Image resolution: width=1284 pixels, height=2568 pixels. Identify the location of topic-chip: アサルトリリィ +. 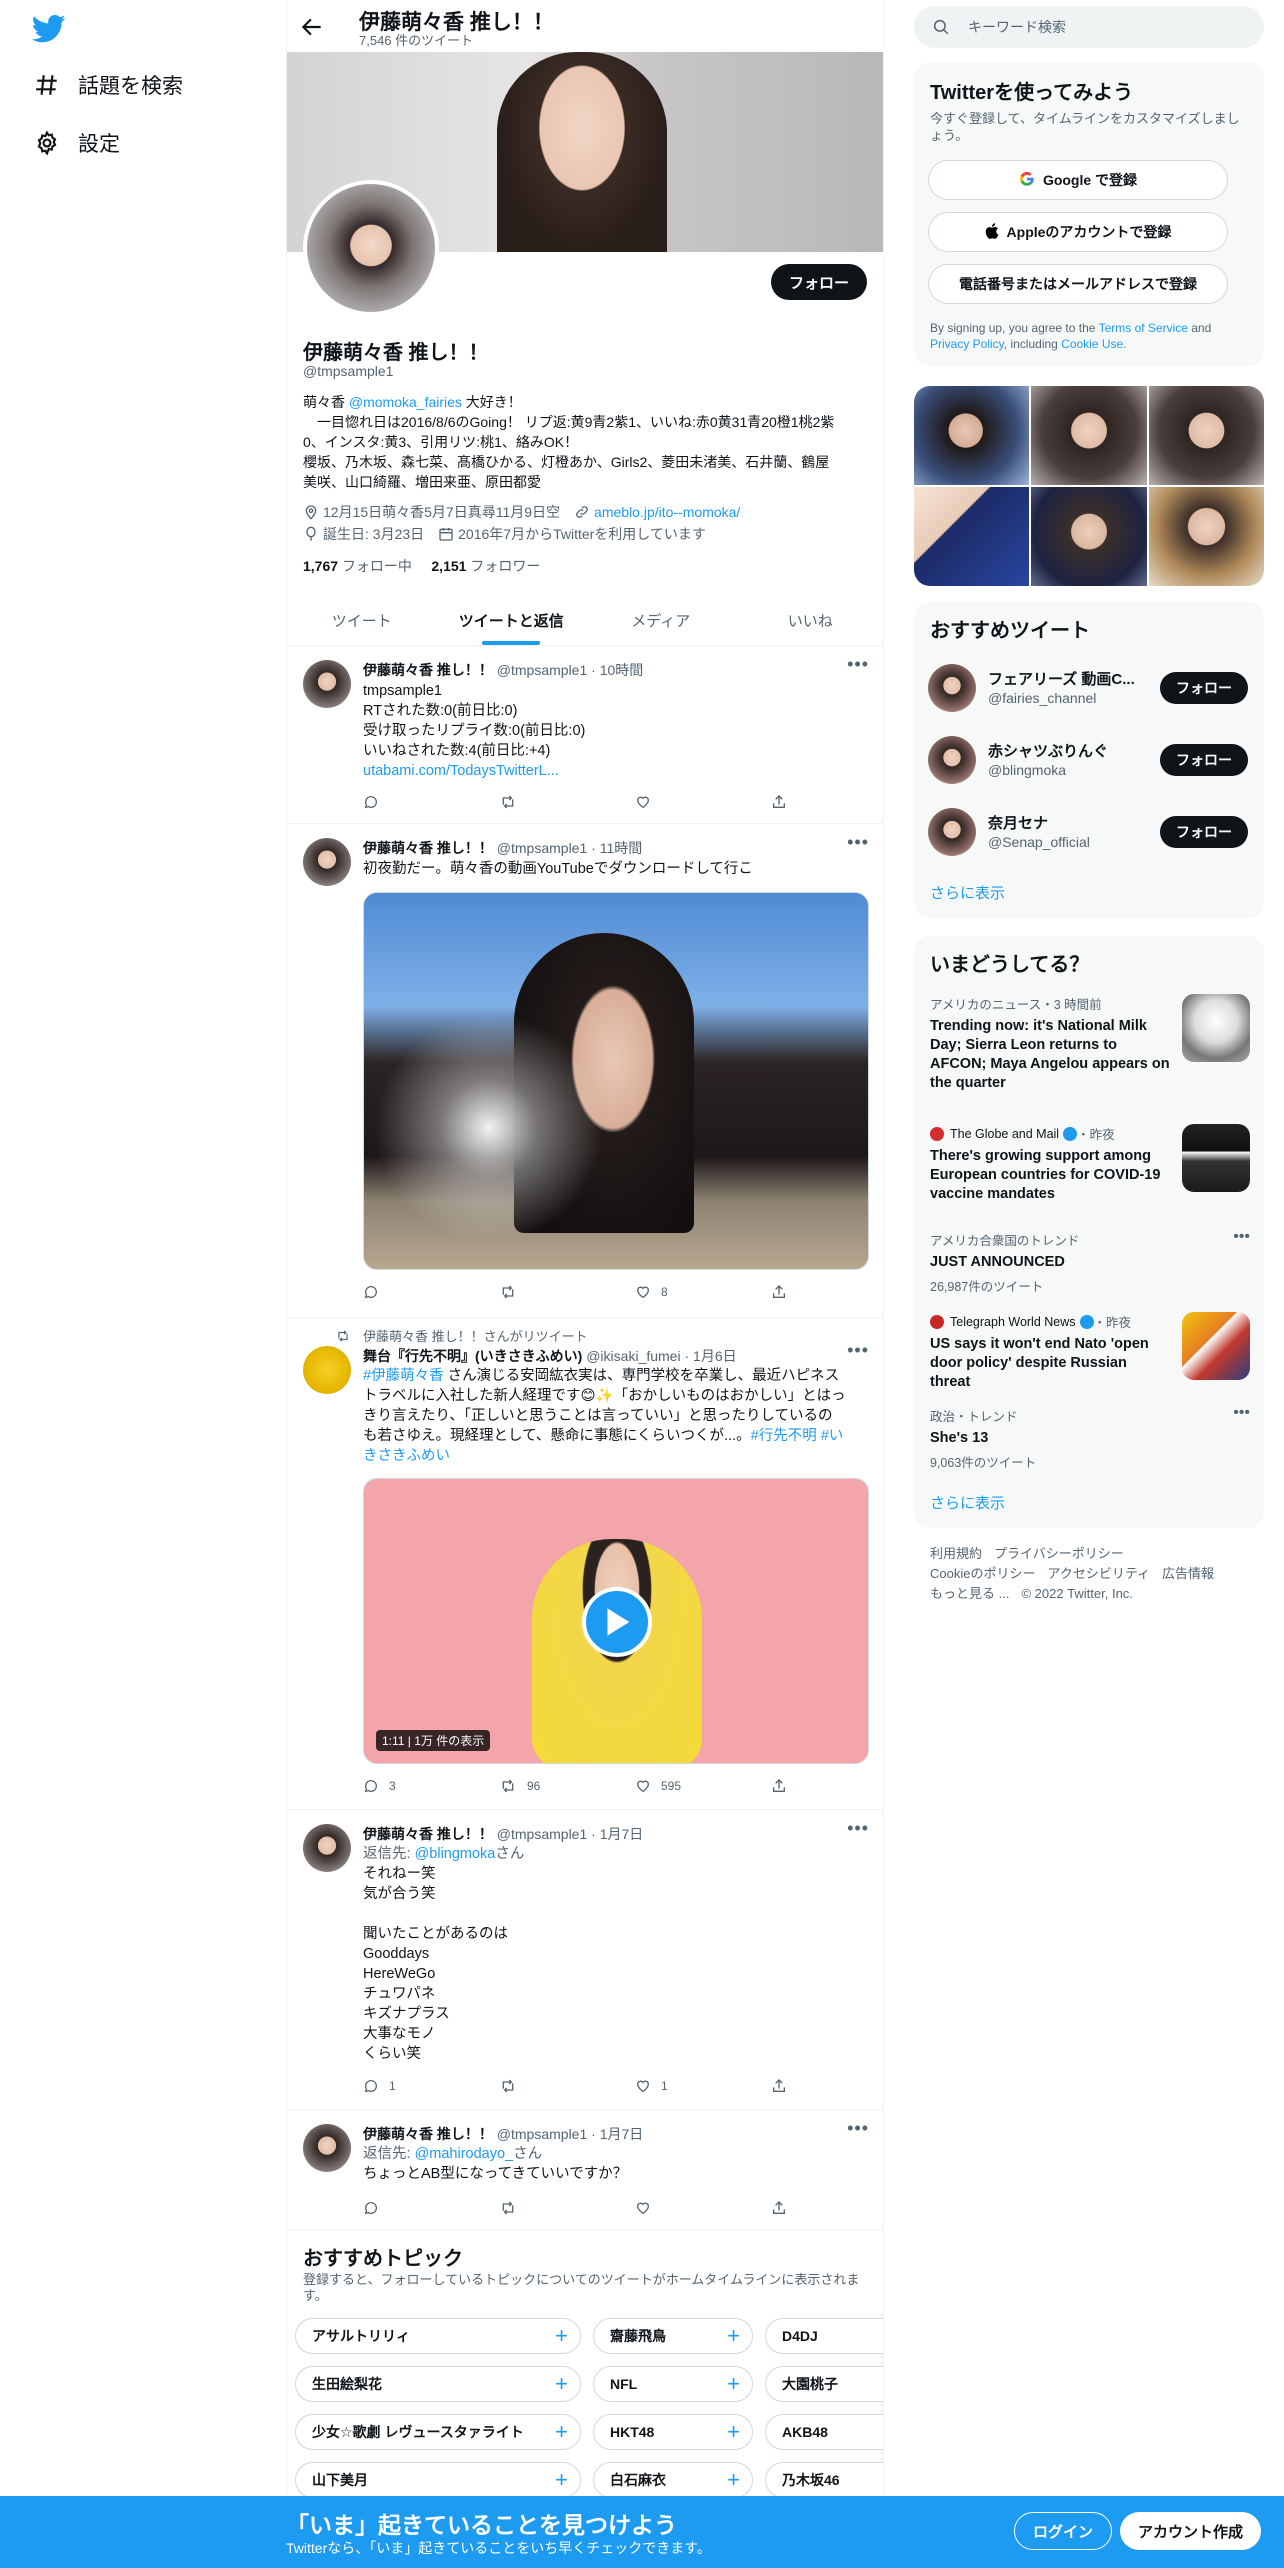
(438, 2336).